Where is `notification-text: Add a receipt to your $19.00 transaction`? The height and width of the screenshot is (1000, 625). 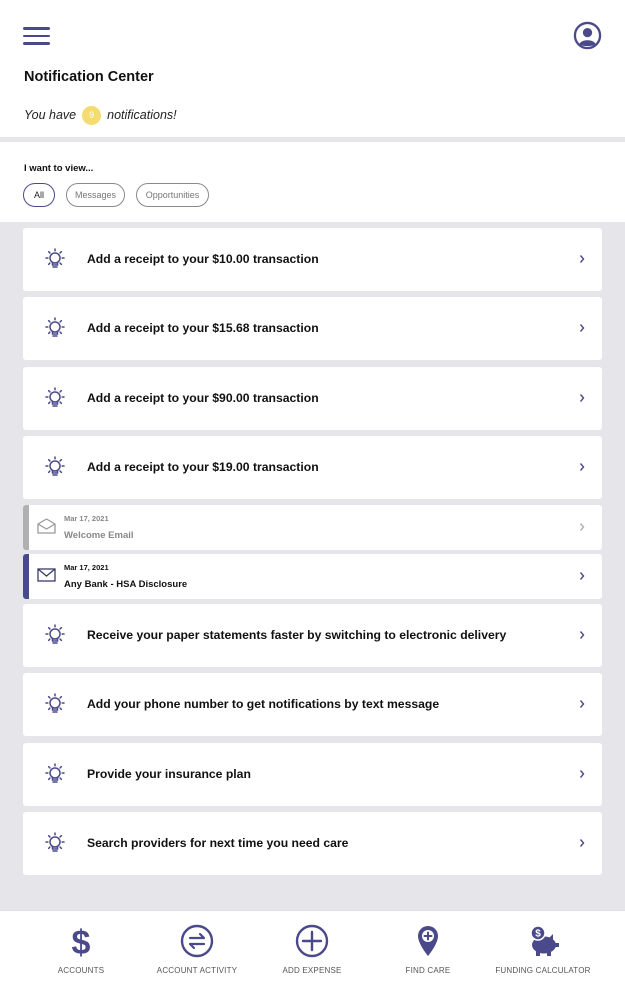
notification-text: Add a receipt to your $19.00 transaction is located at coordinates (203, 467).